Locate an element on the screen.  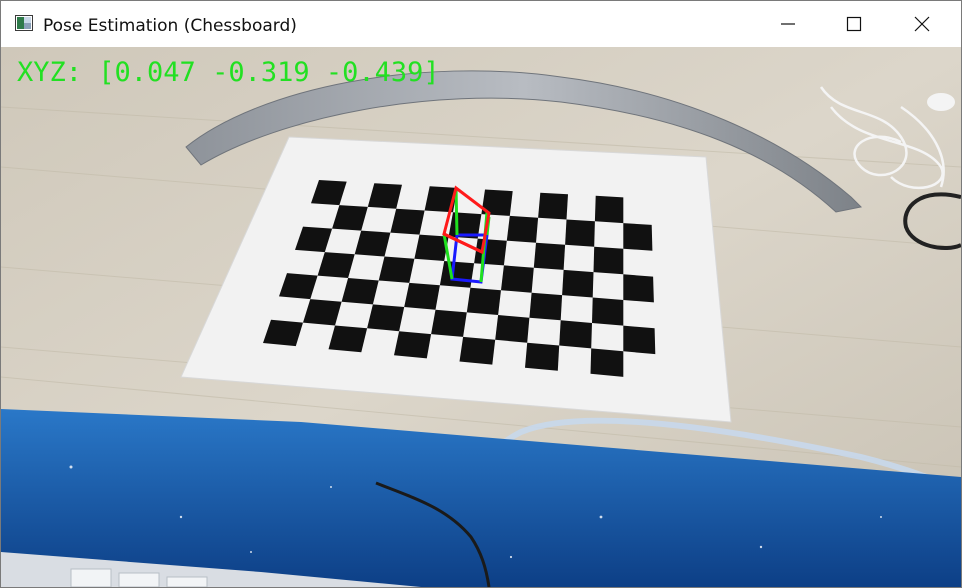
close-button is located at coordinates (922, 24).